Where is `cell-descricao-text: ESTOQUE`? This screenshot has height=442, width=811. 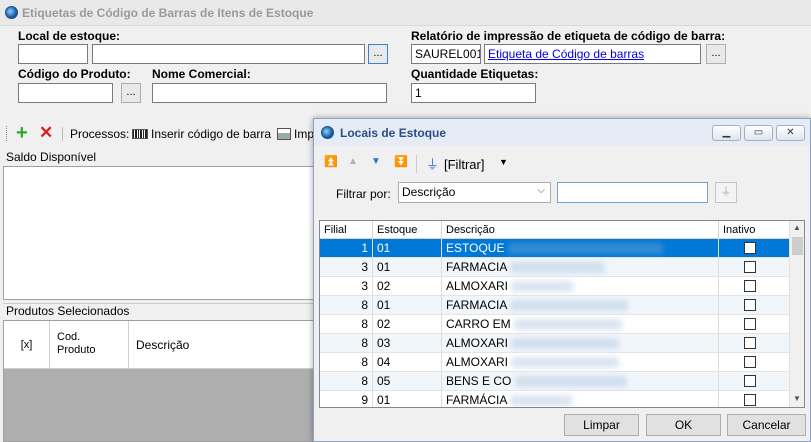 cell-descricao-text: ESTOQUE is located at coordinates (475, 248).